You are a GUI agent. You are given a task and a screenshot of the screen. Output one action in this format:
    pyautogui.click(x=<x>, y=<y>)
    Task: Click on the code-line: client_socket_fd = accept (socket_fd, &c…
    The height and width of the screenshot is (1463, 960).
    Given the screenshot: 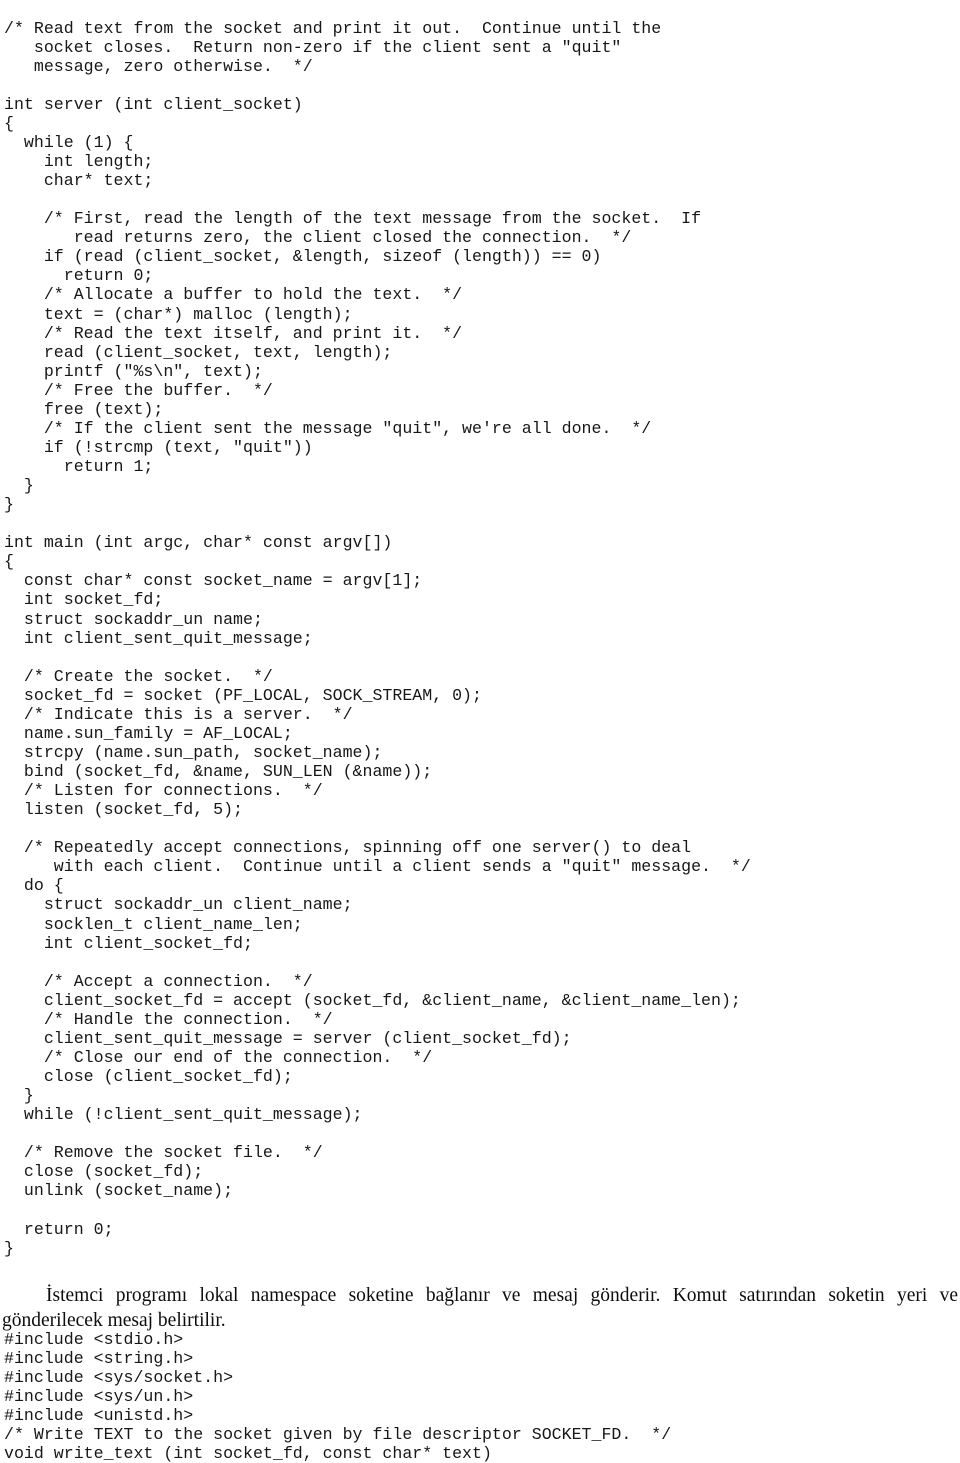 What is the action you would take?
    pyautogui.click(x=372, y=1000)
    